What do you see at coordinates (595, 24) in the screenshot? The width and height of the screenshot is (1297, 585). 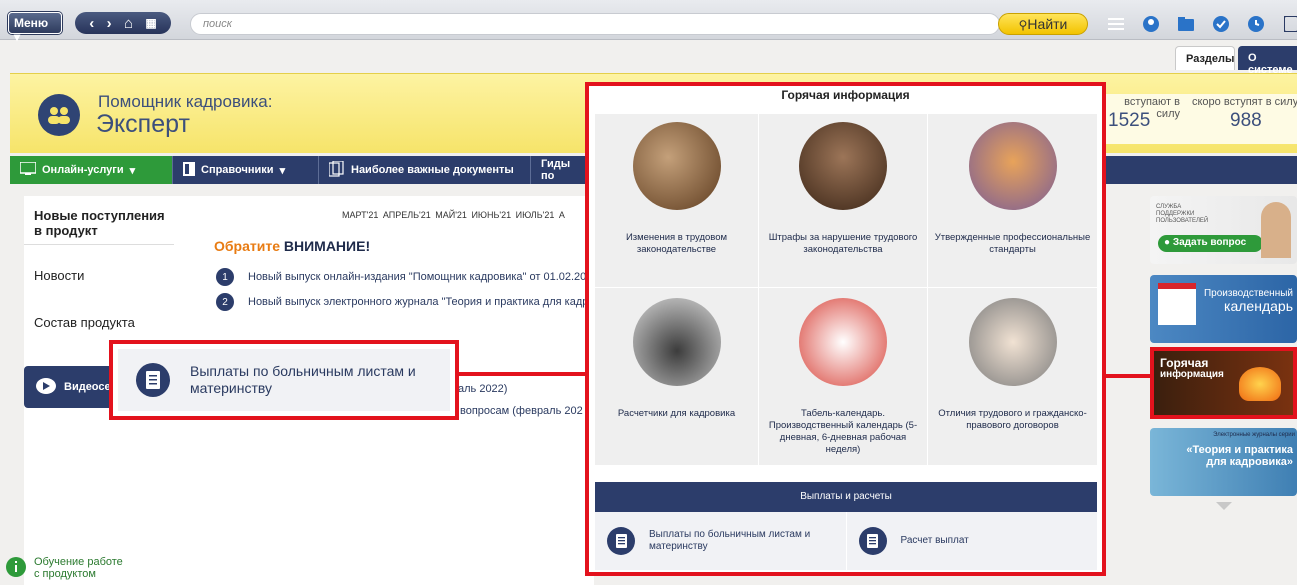 I see `search-input: поиск` at bounding box center [595, 24].